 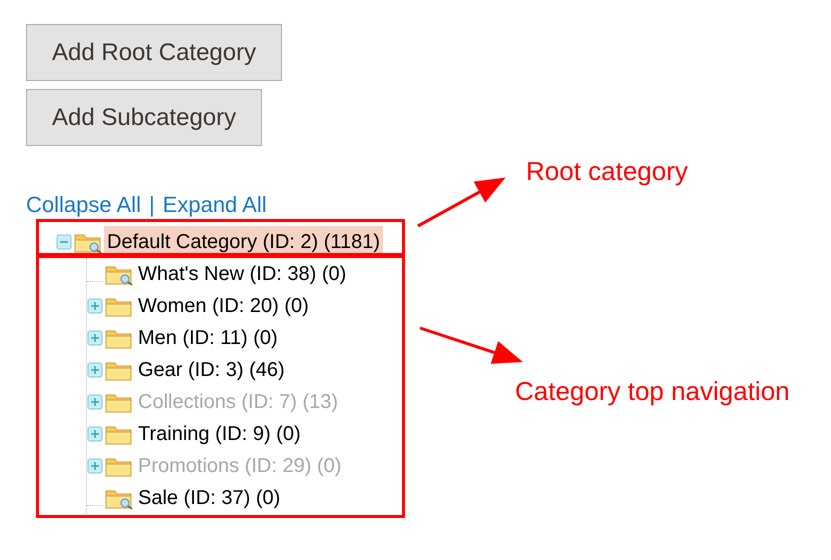 What do you see at coordinates (242, 274) in the screenshot?
I see `category-node: What's New (ID: 38) (0)` at bounding box center [242, 274].